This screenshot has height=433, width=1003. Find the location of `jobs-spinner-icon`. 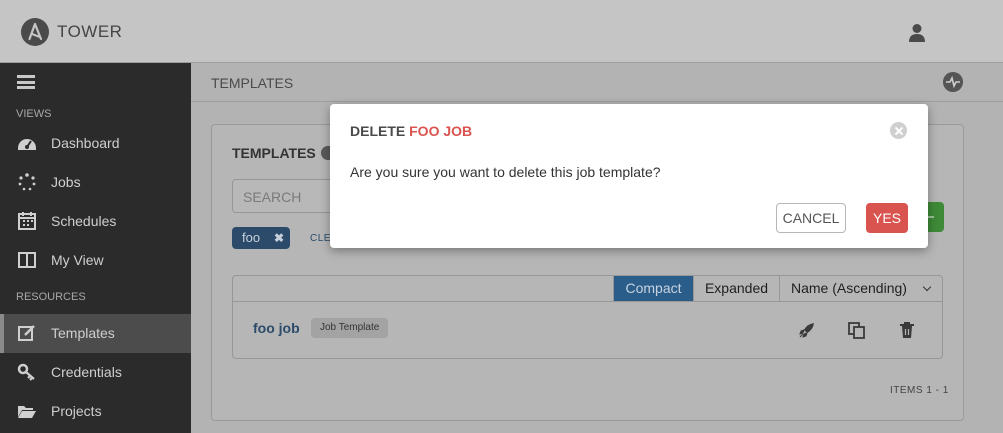

jobs-spinner-icon is located at coordinates (27, 182).